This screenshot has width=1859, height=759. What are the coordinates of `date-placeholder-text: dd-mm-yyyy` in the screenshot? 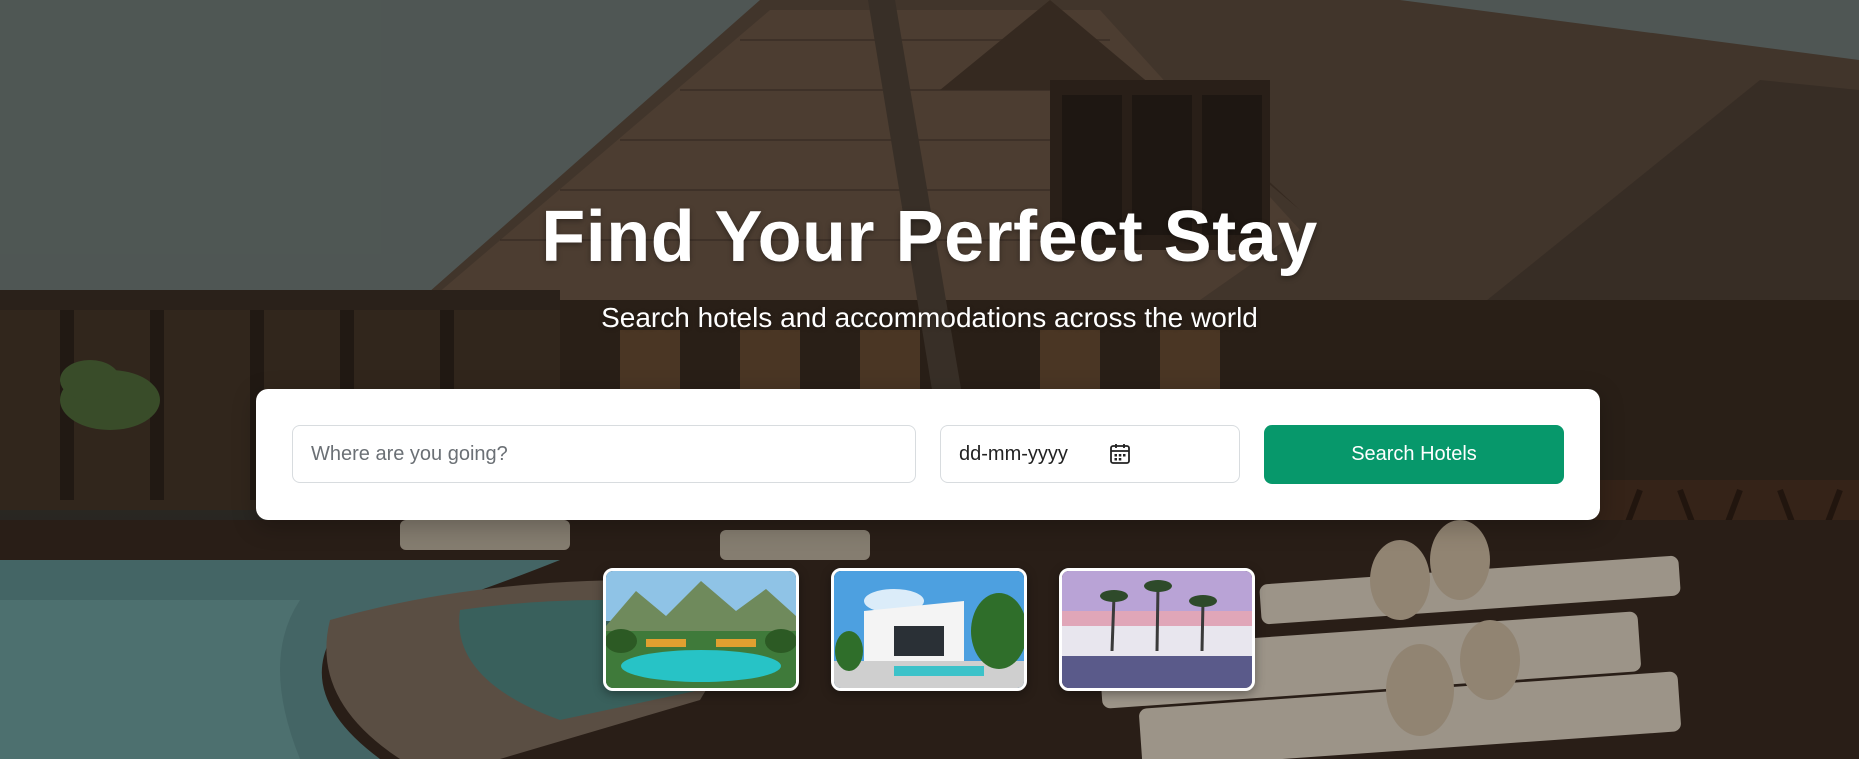 It's located at (1013, 453).